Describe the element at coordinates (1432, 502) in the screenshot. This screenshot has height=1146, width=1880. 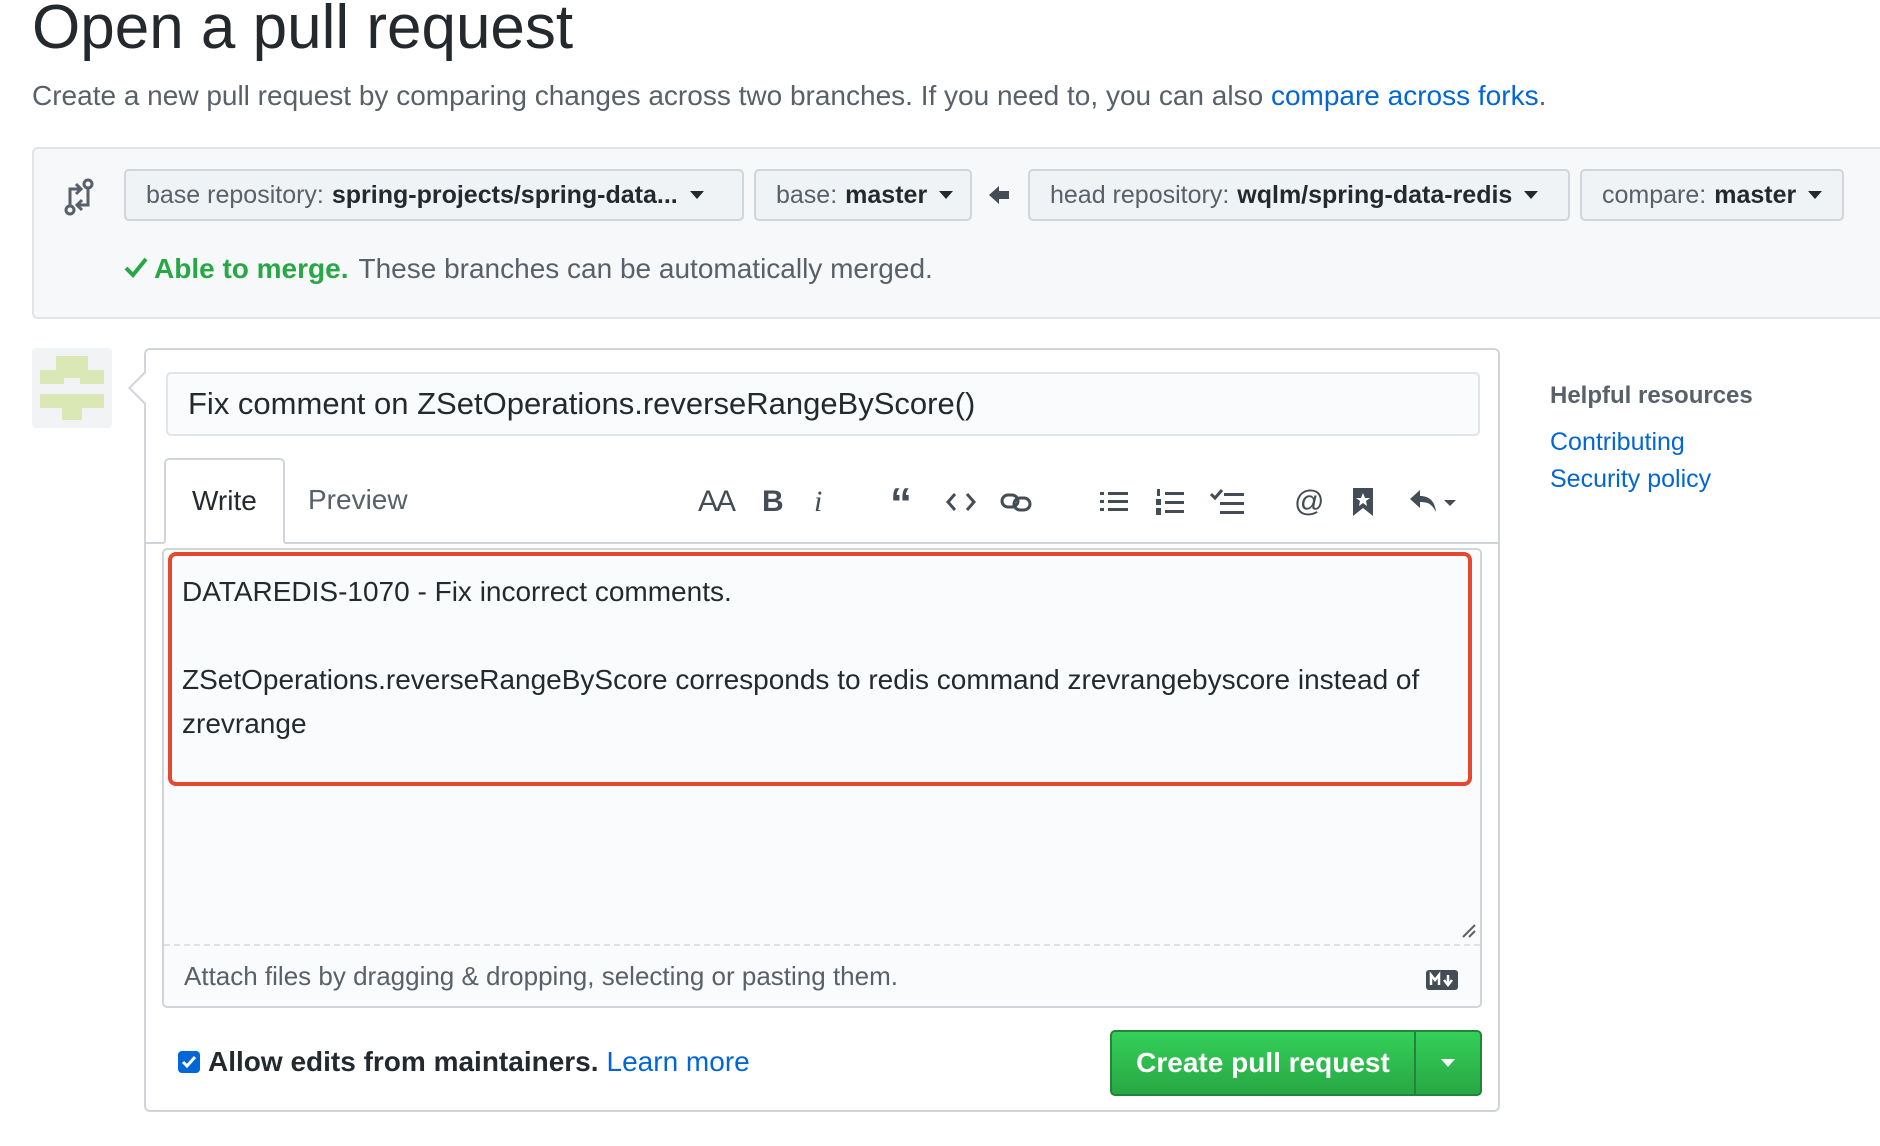
I see `reply-icon` at that location.